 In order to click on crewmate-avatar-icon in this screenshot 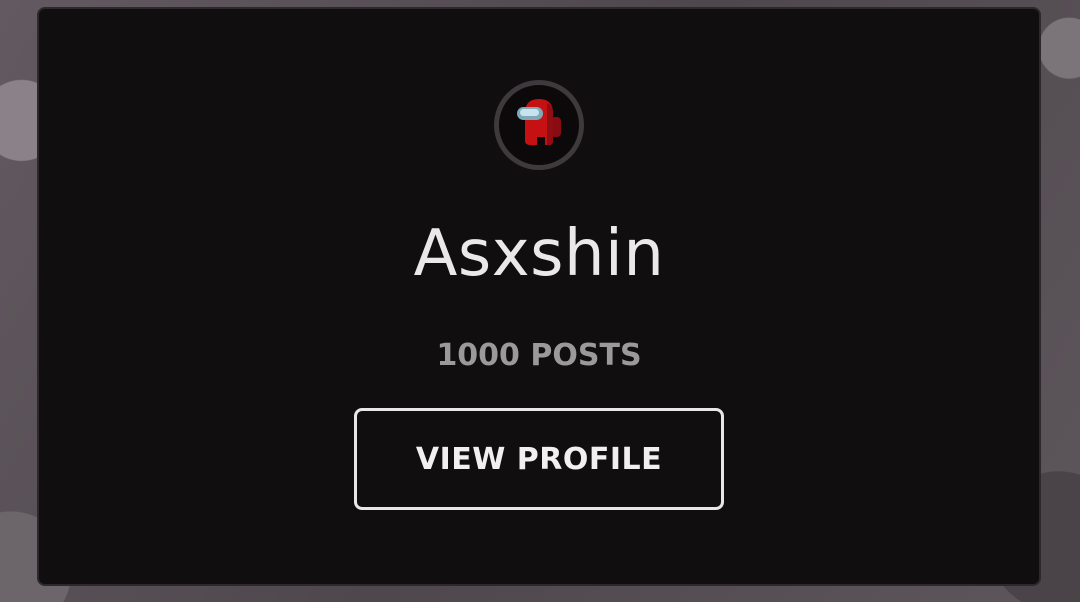, I will do `click(539, 122)`.